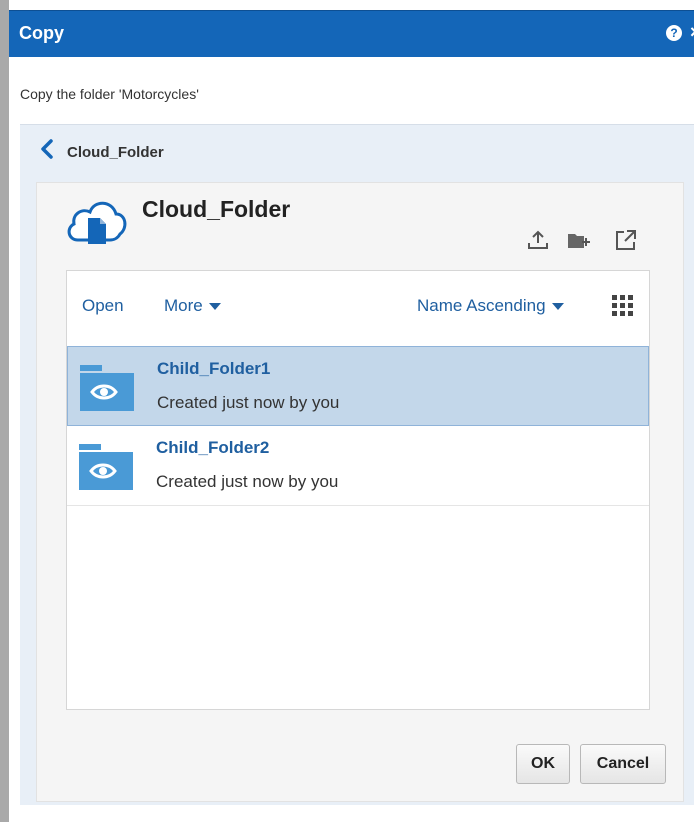 Image resolution: width=694 pixels, height=822 pixels. I want to click on grid-view-icon, so click(623, 306).